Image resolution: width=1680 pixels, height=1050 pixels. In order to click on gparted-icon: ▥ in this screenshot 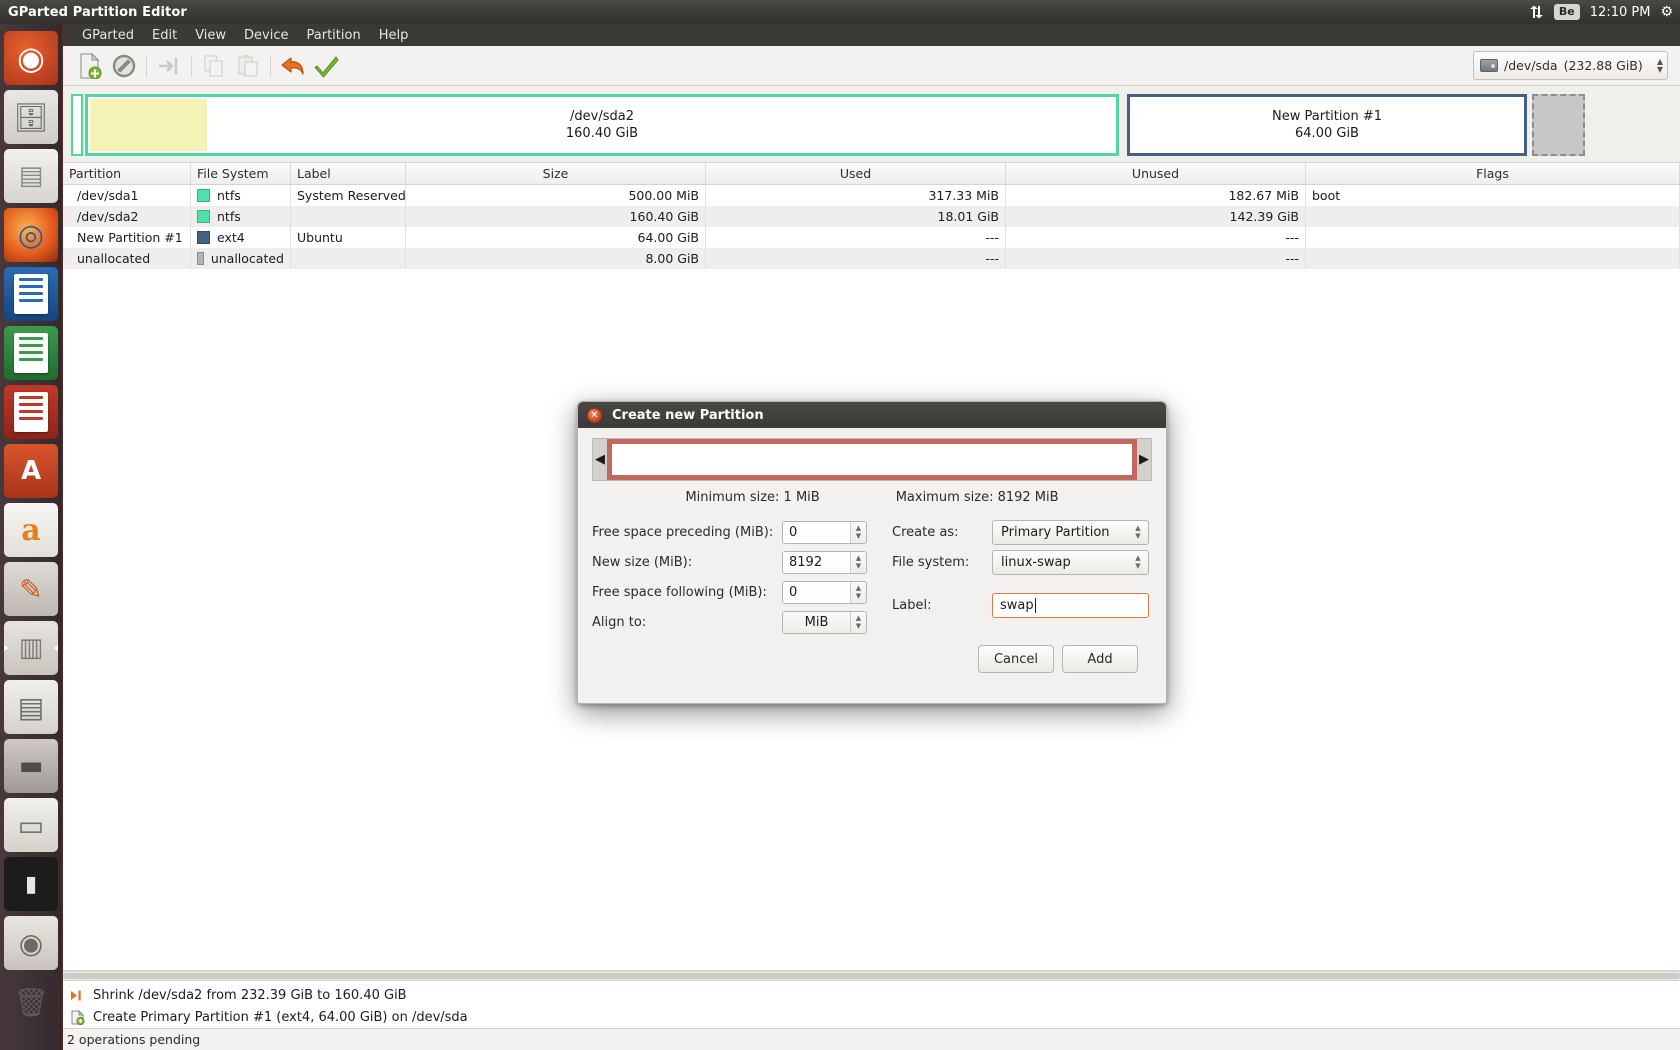, I will do `click(31, 648)`.